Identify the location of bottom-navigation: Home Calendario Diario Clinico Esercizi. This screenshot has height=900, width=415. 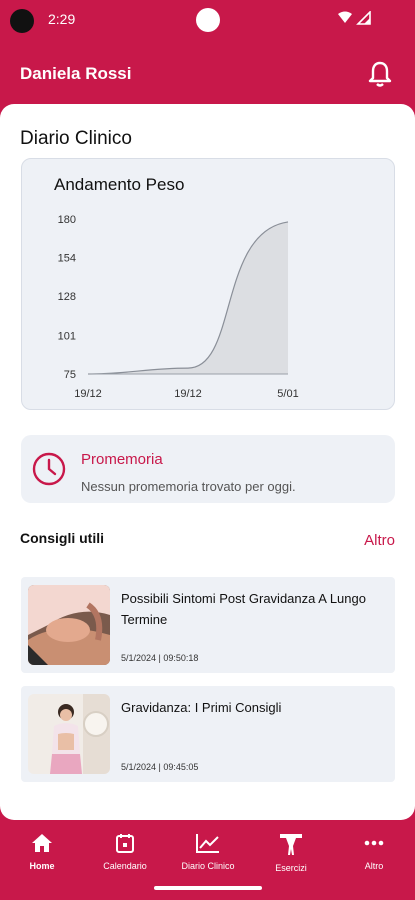
(207, 863).